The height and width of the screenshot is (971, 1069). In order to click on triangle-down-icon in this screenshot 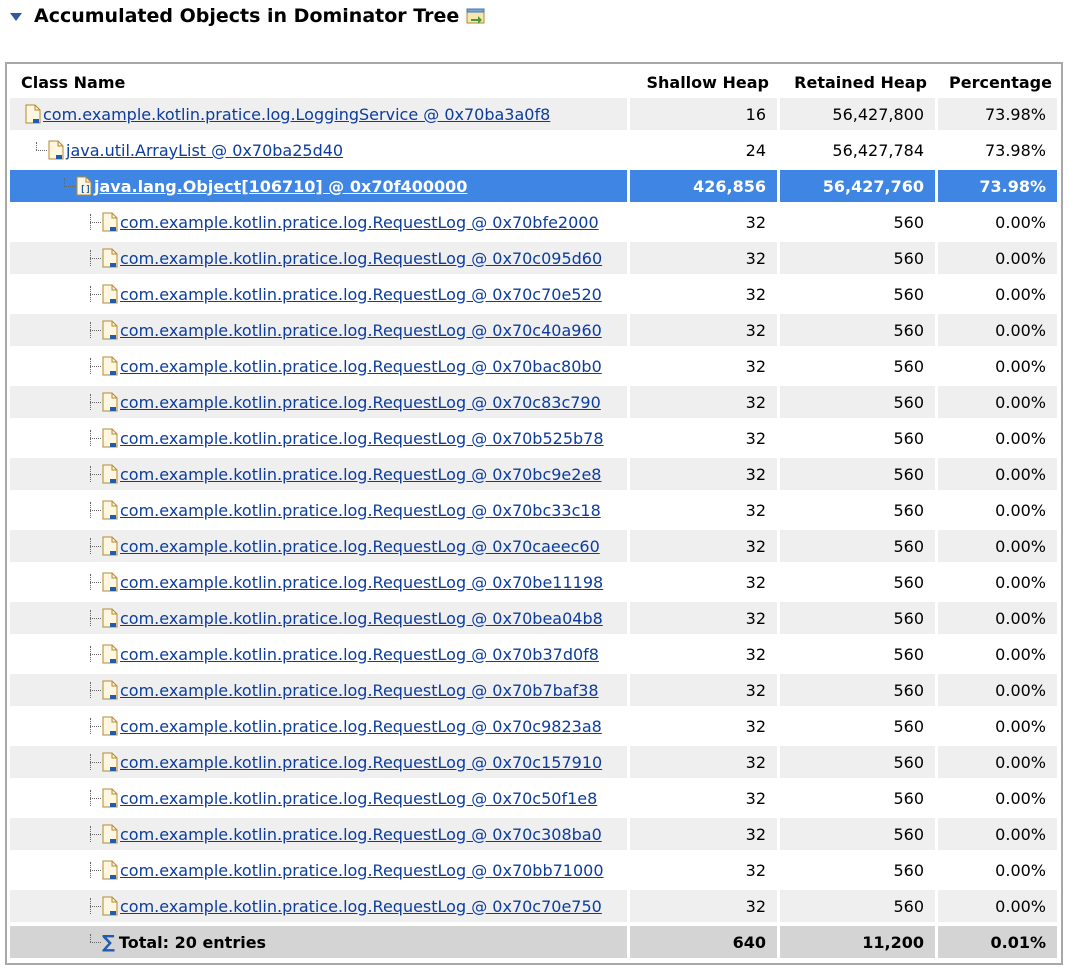, I will do `click(16, 17)`.